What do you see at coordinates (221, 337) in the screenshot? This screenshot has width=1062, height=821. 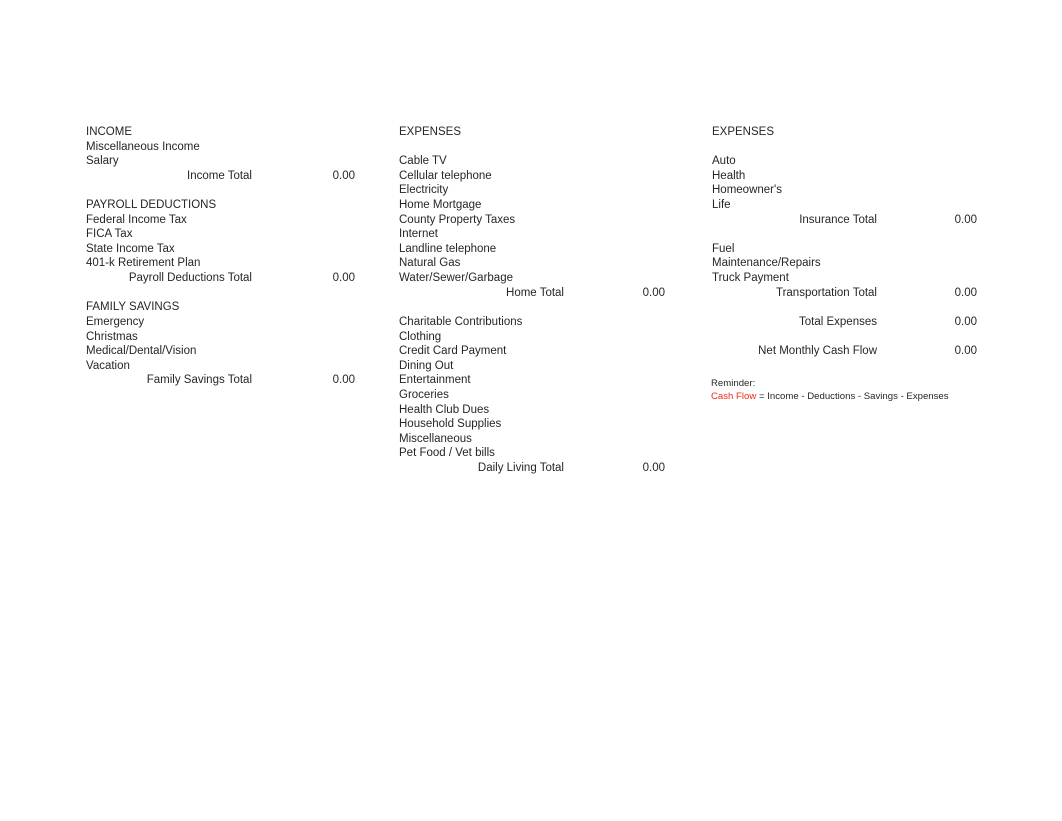 I see `line-item-row: Christmas` at bounding box center [221, 337].